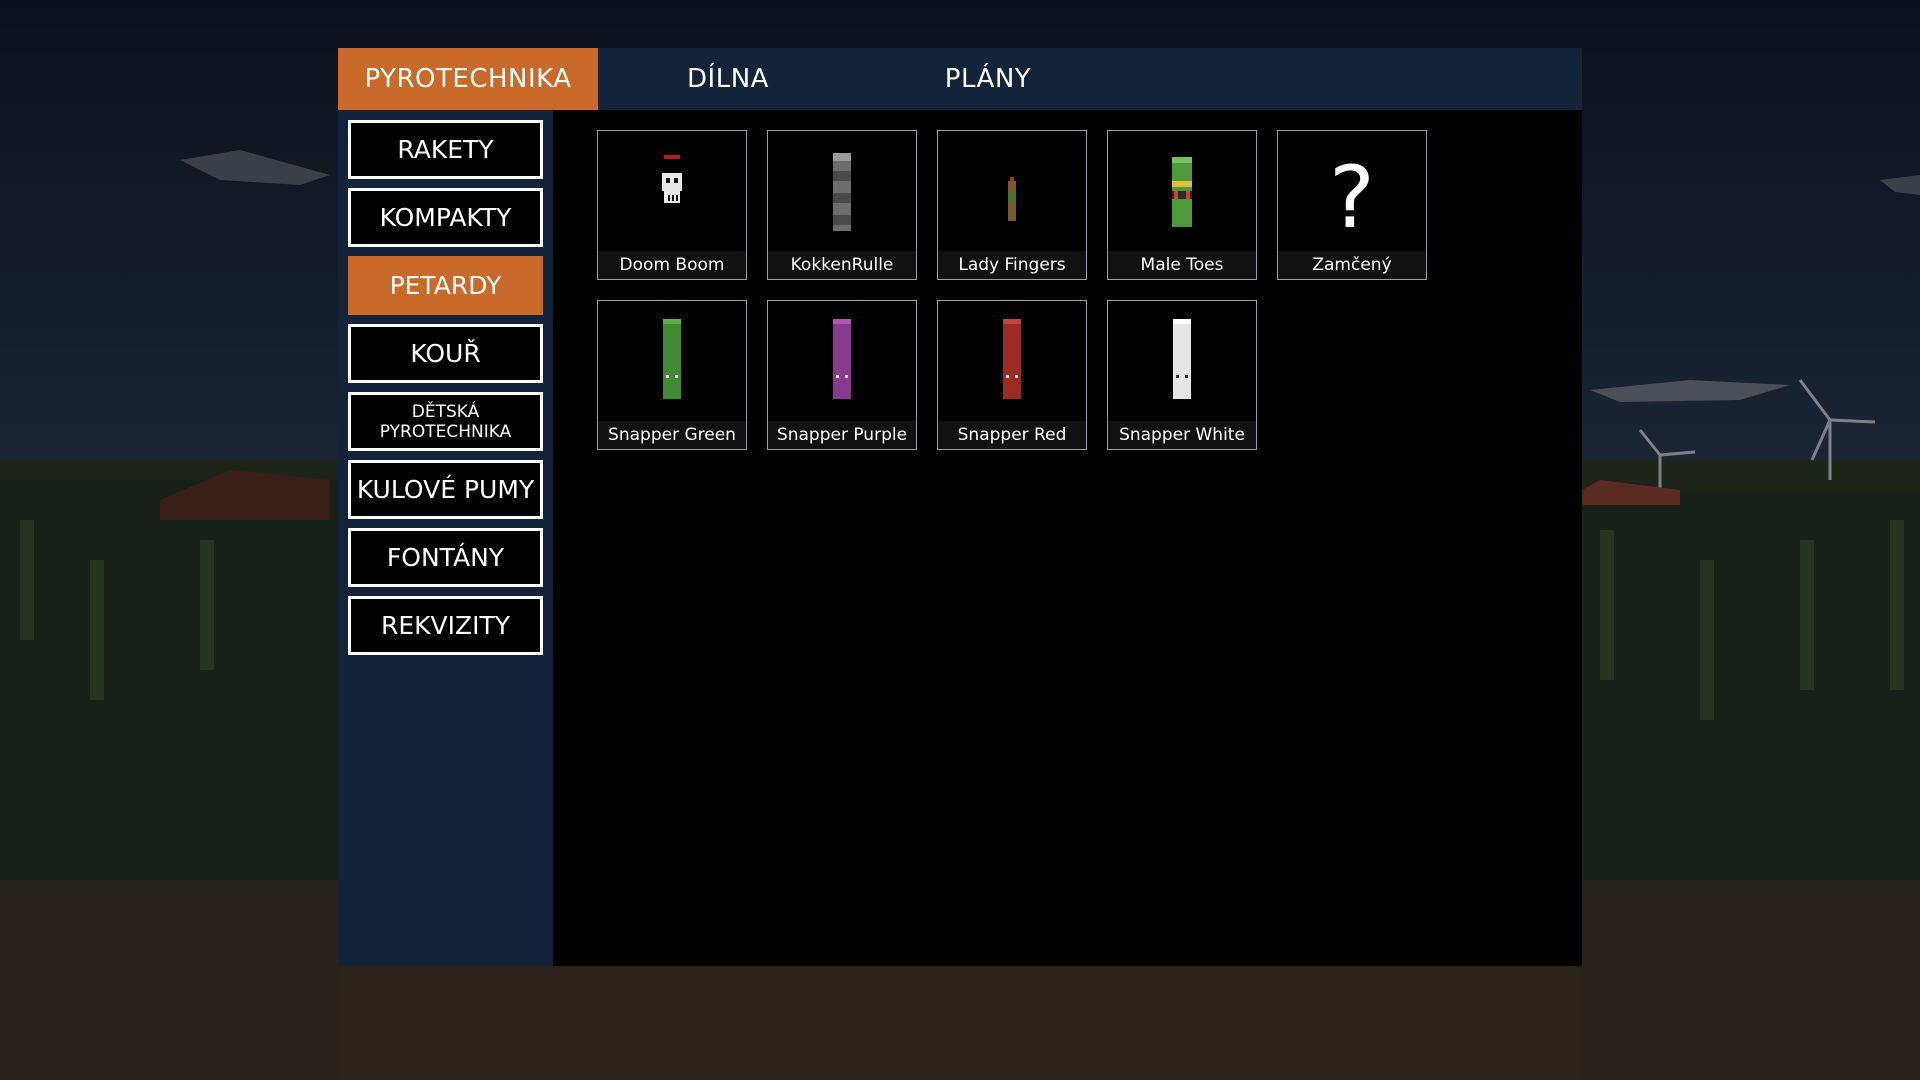 The image size is (1920, 1080). What do you see at coordinates (1012, 435) in the screenshot?
I see `item-name: Snapper Red` at bounding box center [1012, 435].